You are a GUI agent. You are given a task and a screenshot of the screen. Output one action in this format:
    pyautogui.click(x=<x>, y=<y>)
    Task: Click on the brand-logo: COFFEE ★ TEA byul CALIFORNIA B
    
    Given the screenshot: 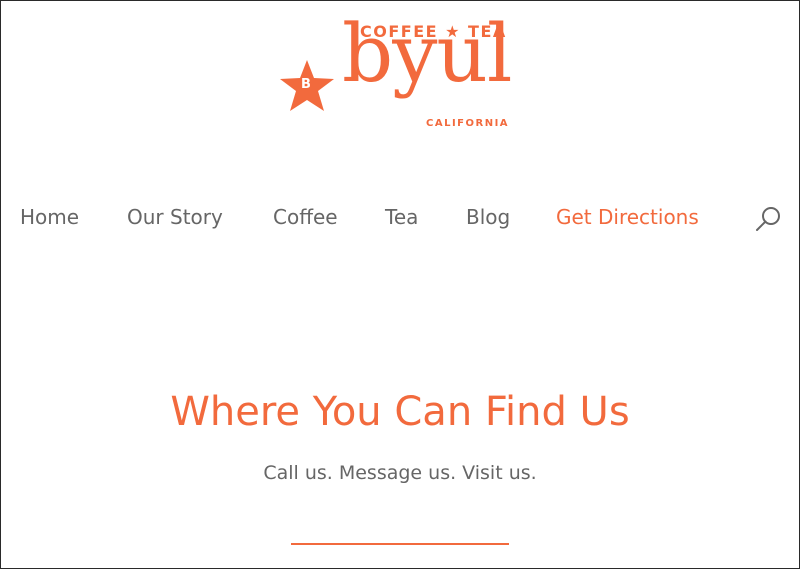 What is the action you would take?
    pyautogui.click(x=403, y=75)
    